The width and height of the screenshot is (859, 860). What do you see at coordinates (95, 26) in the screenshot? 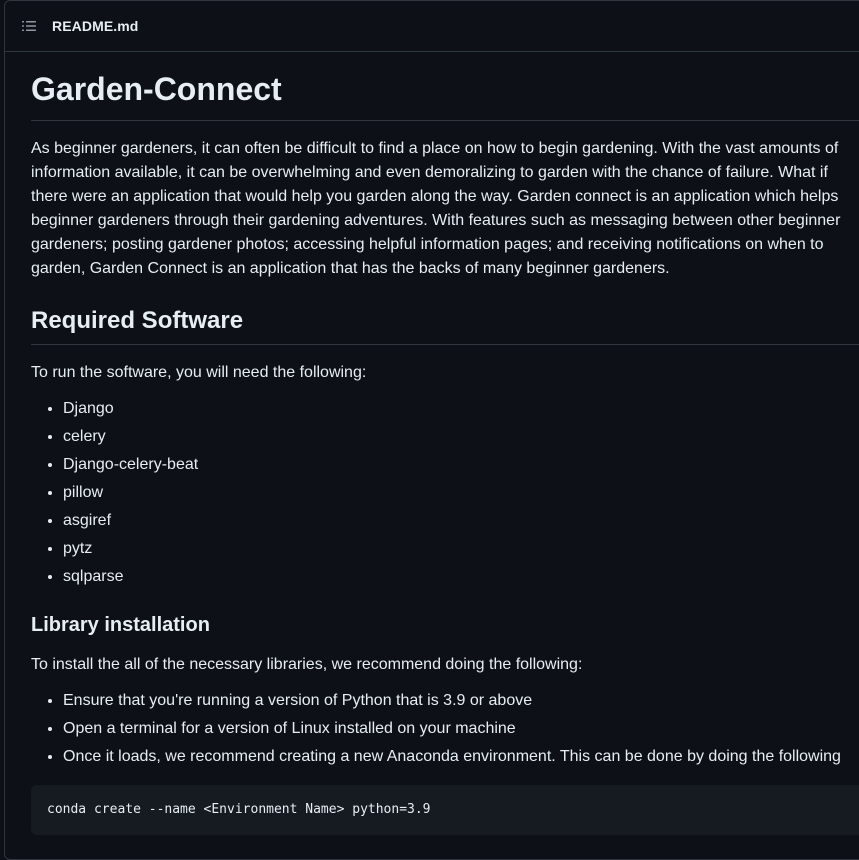
I see `file-name: README.md` at bounding box center [95, 26].